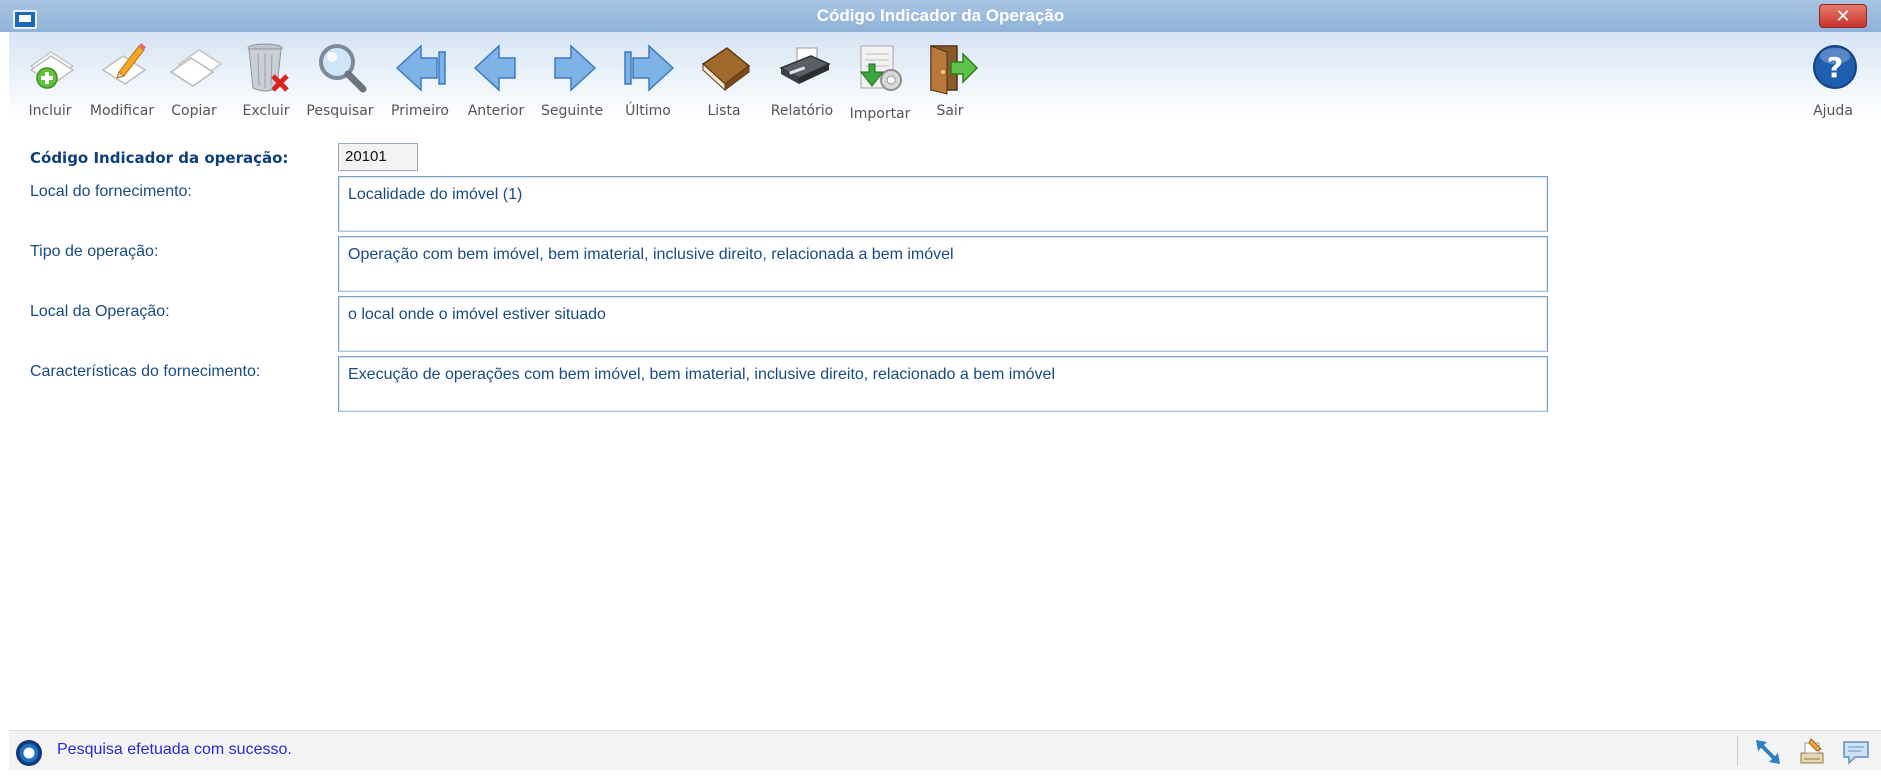  Describe the element at coordinates (945, 750) in the screenshot. I see `status-bar: Pesquisa efetuada com sucesso.` at that location.